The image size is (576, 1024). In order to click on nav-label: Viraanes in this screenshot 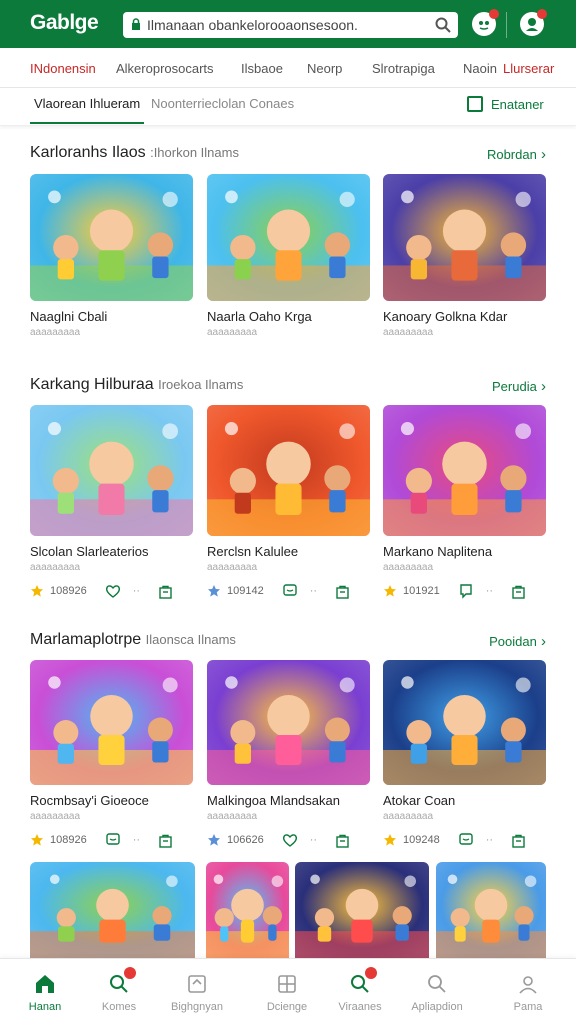, I will do `click(360, 1007)`.